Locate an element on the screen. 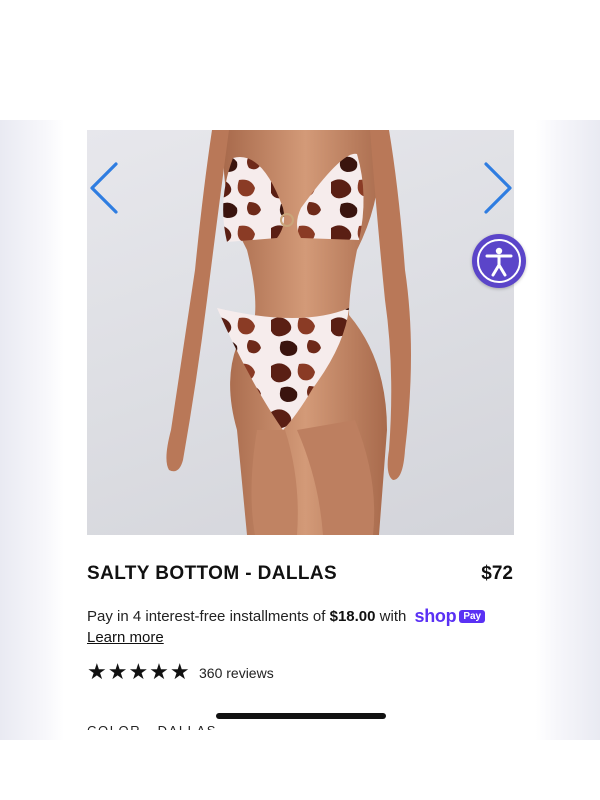  installments-prefix: Pay in 4 interest-free installments of is located at coordinates (208, 616).